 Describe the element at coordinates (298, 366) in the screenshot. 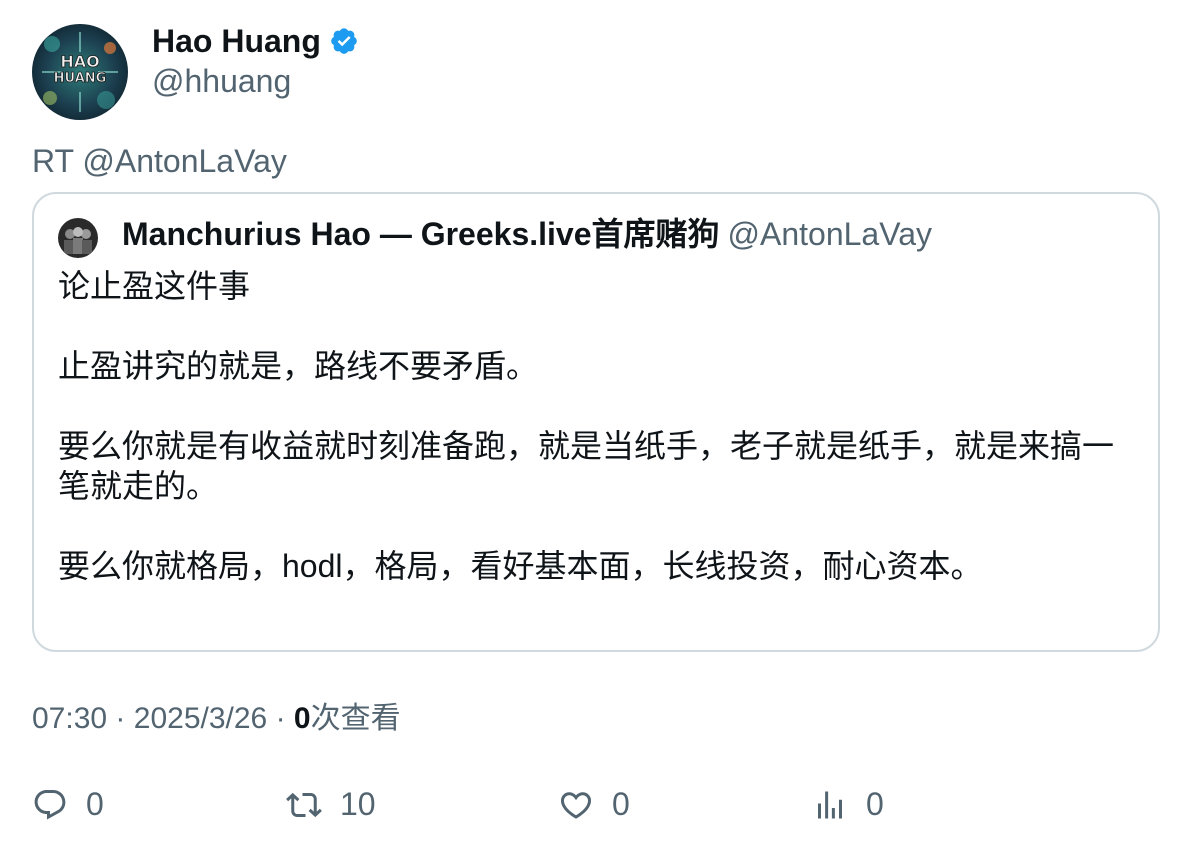

I see `quote-paragraph: 止盈讲究的就是，路线不要矛盾。` at that location.